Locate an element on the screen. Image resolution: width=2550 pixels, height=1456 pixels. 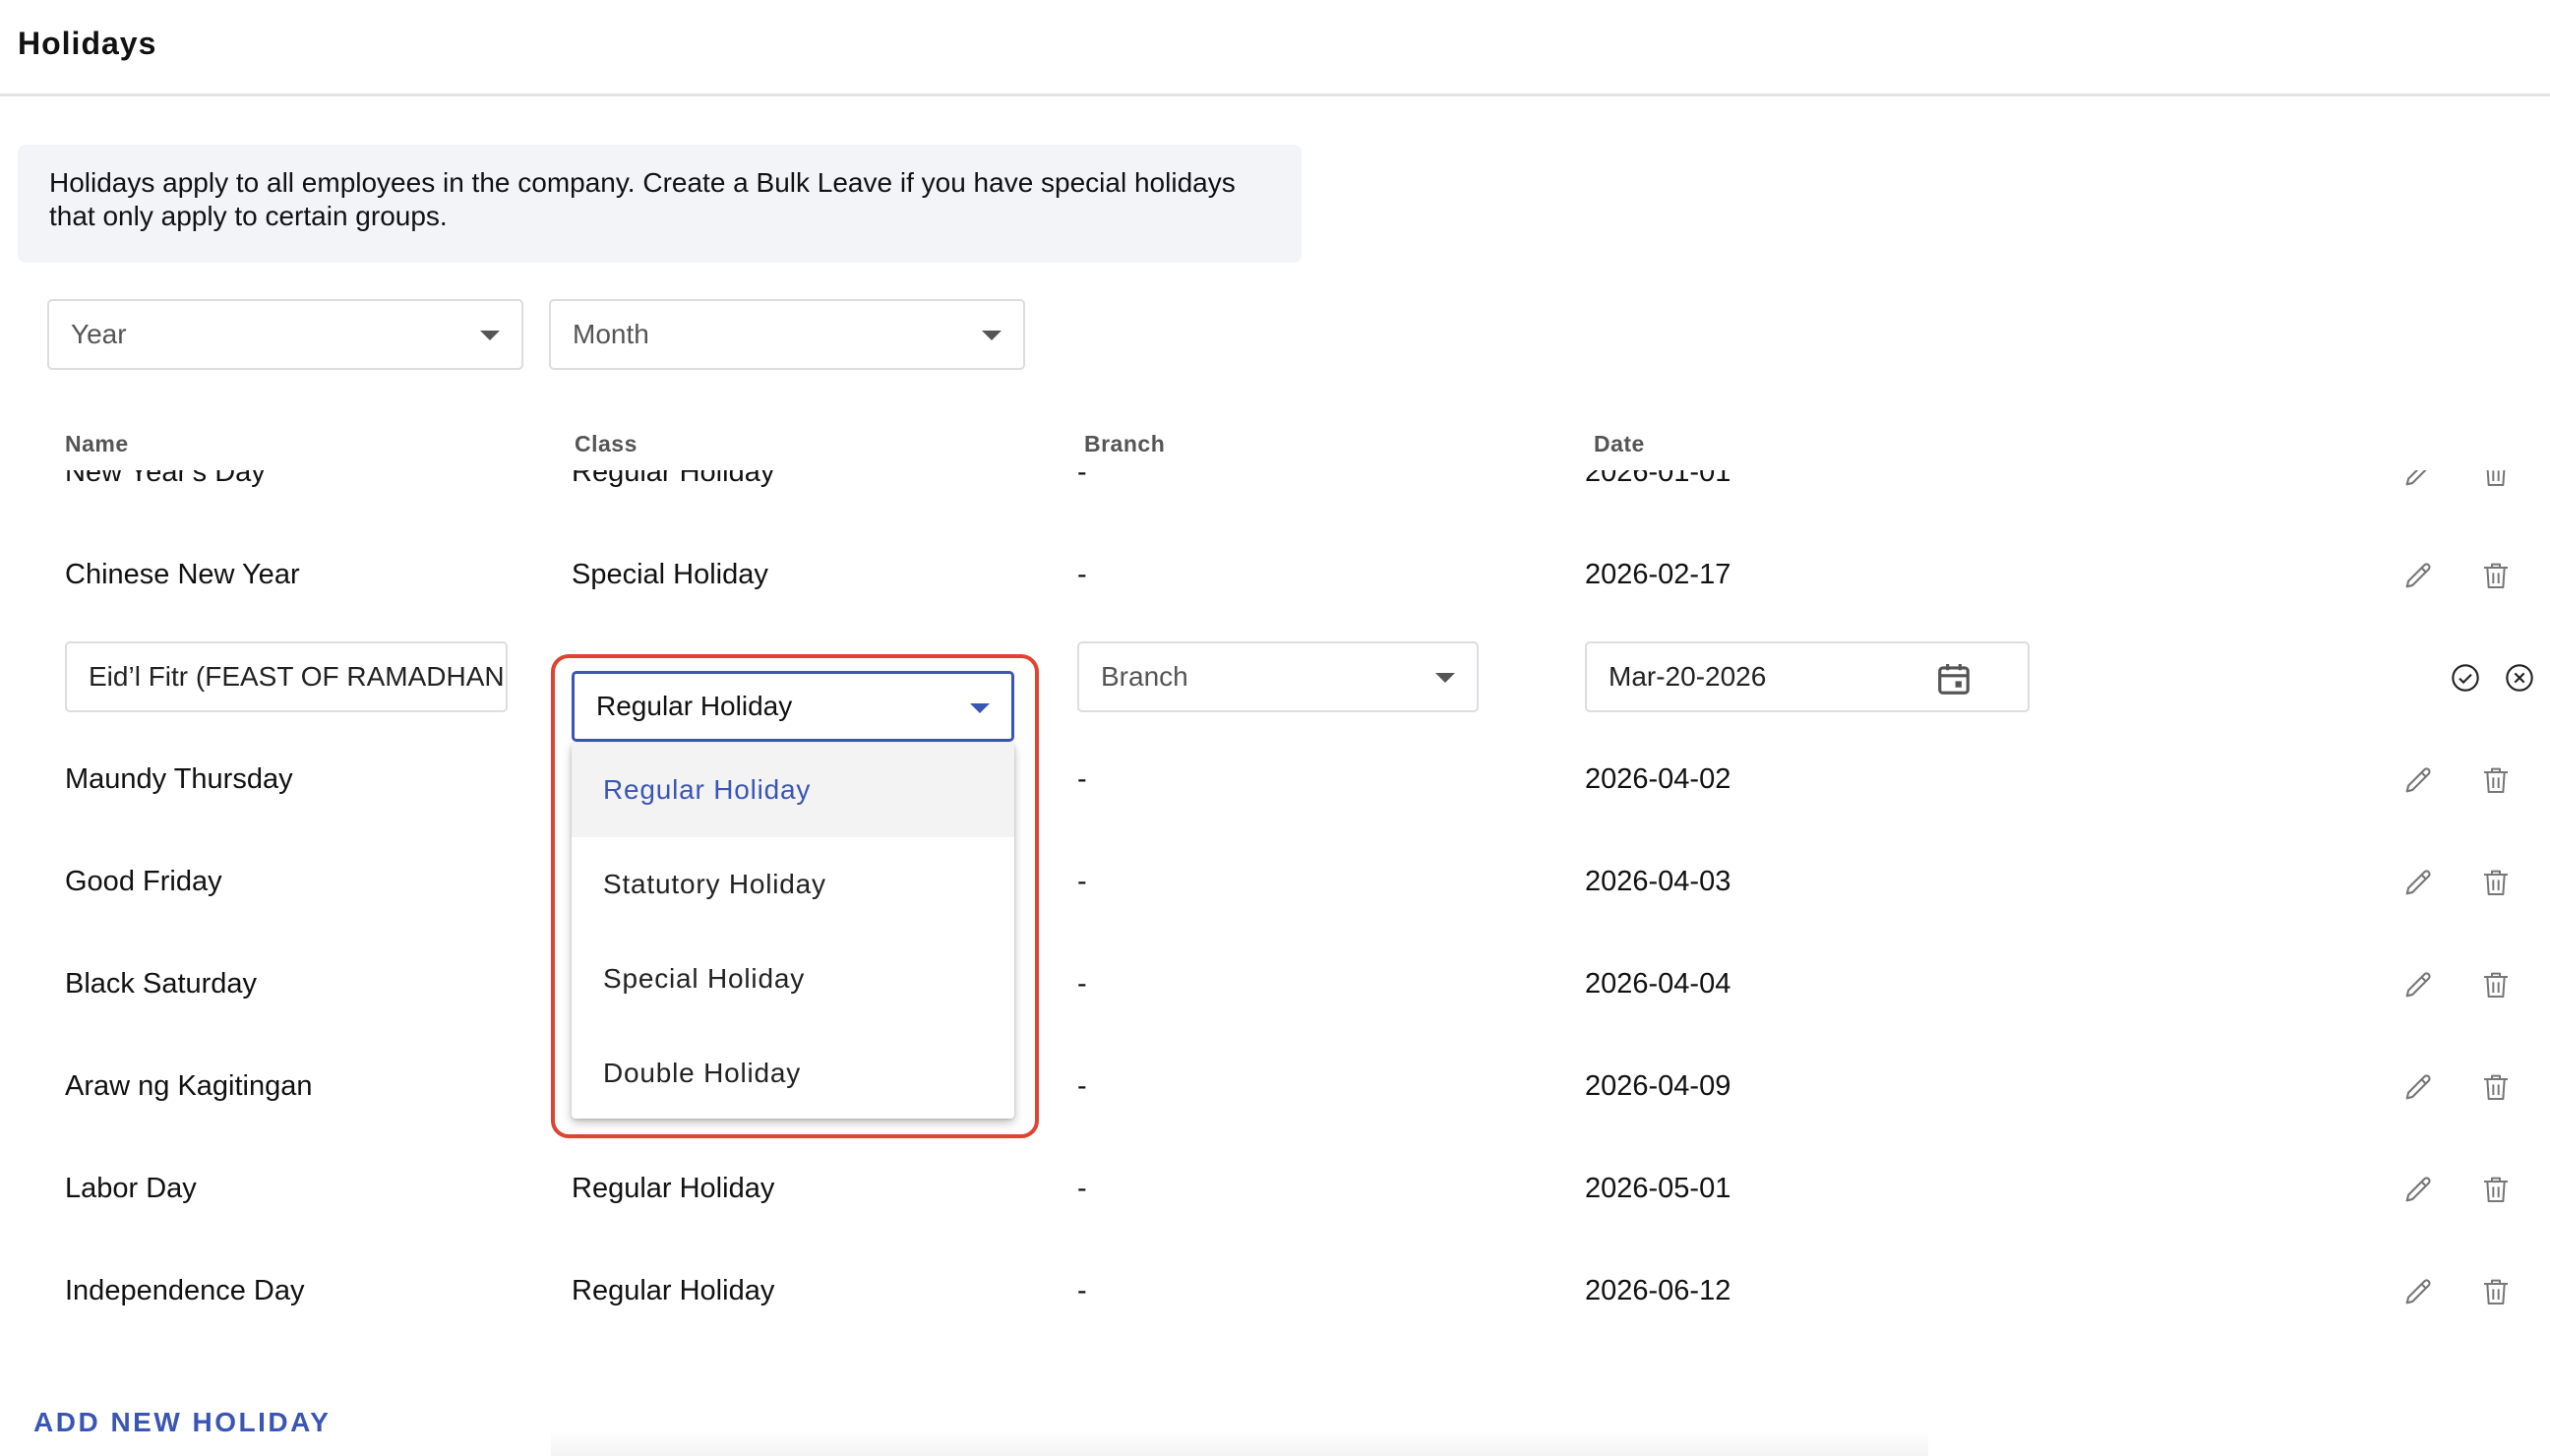
table-row: Labor Day Regular Holiday - 2026-05-01 is located at coordinates (1275, 1188).